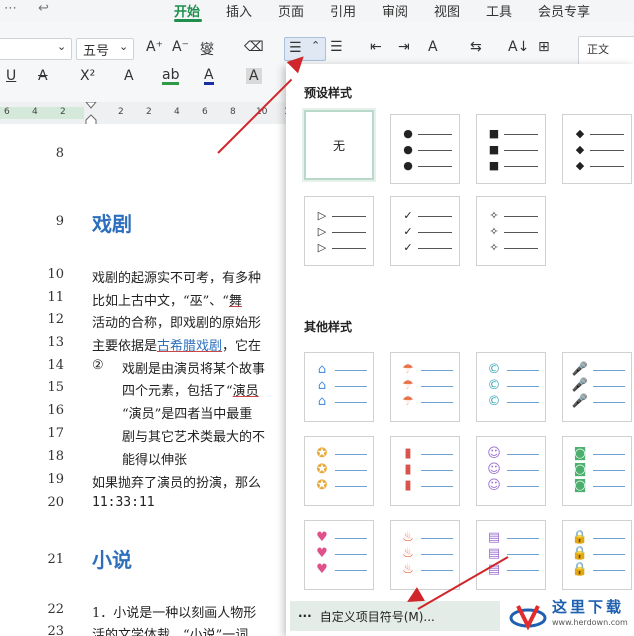  I want to click on chevron-down-icon: ⌄, so click(62, 46).